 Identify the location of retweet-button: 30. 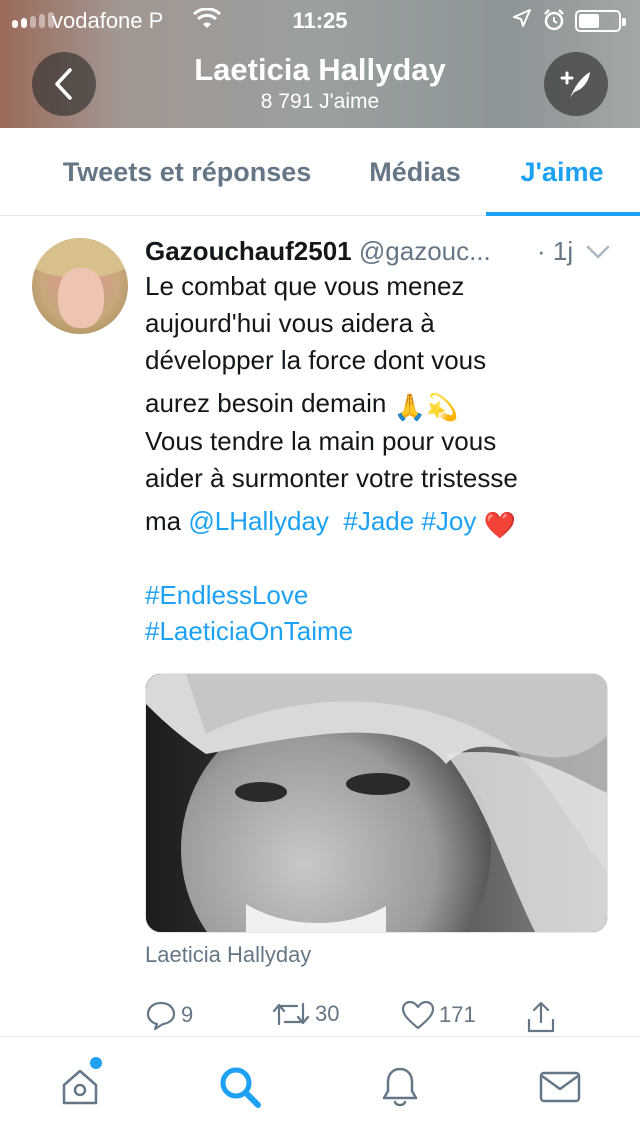
(305, 1014).